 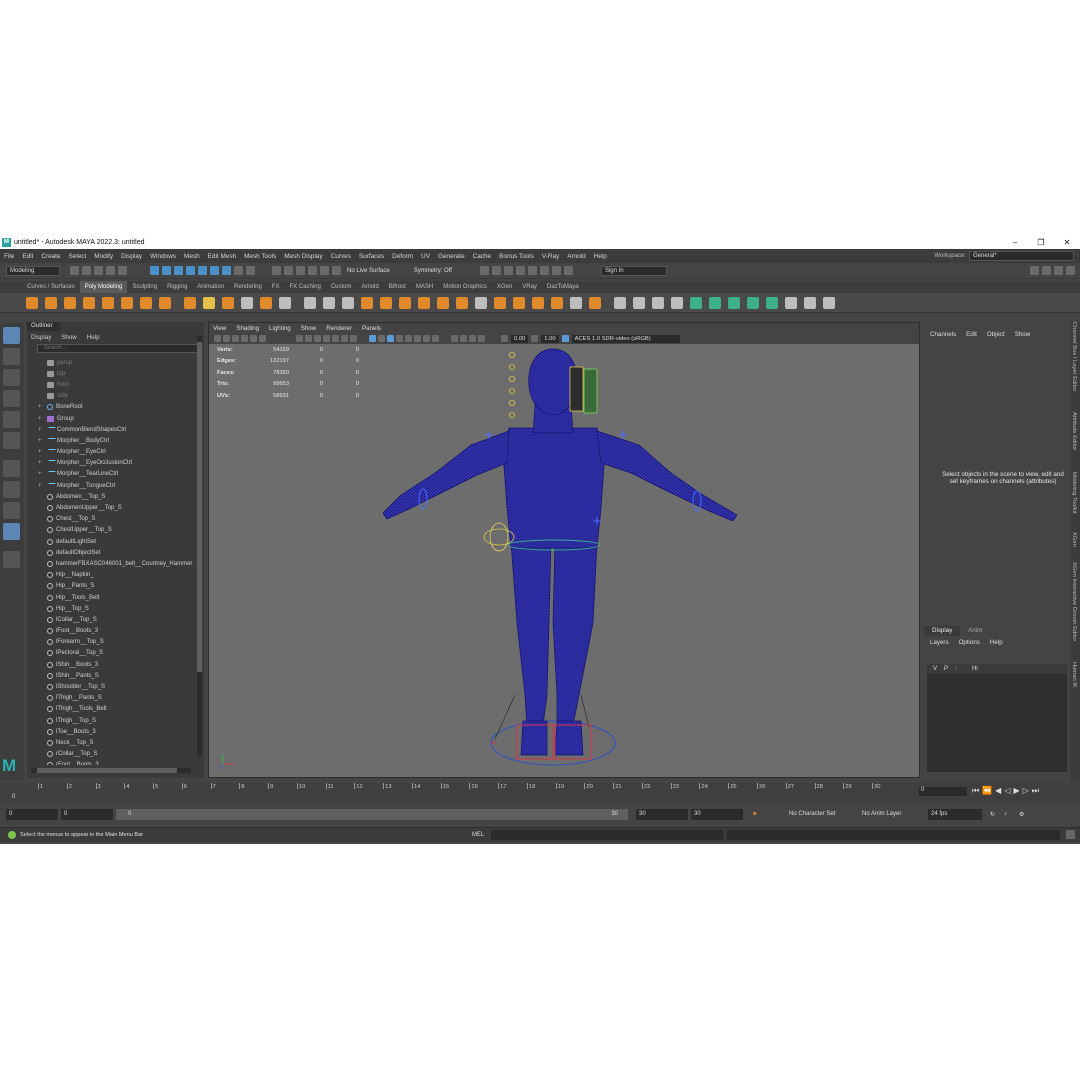 I want to click on outliner-item: rCollar__Top_S, so click(x=111, y=754).